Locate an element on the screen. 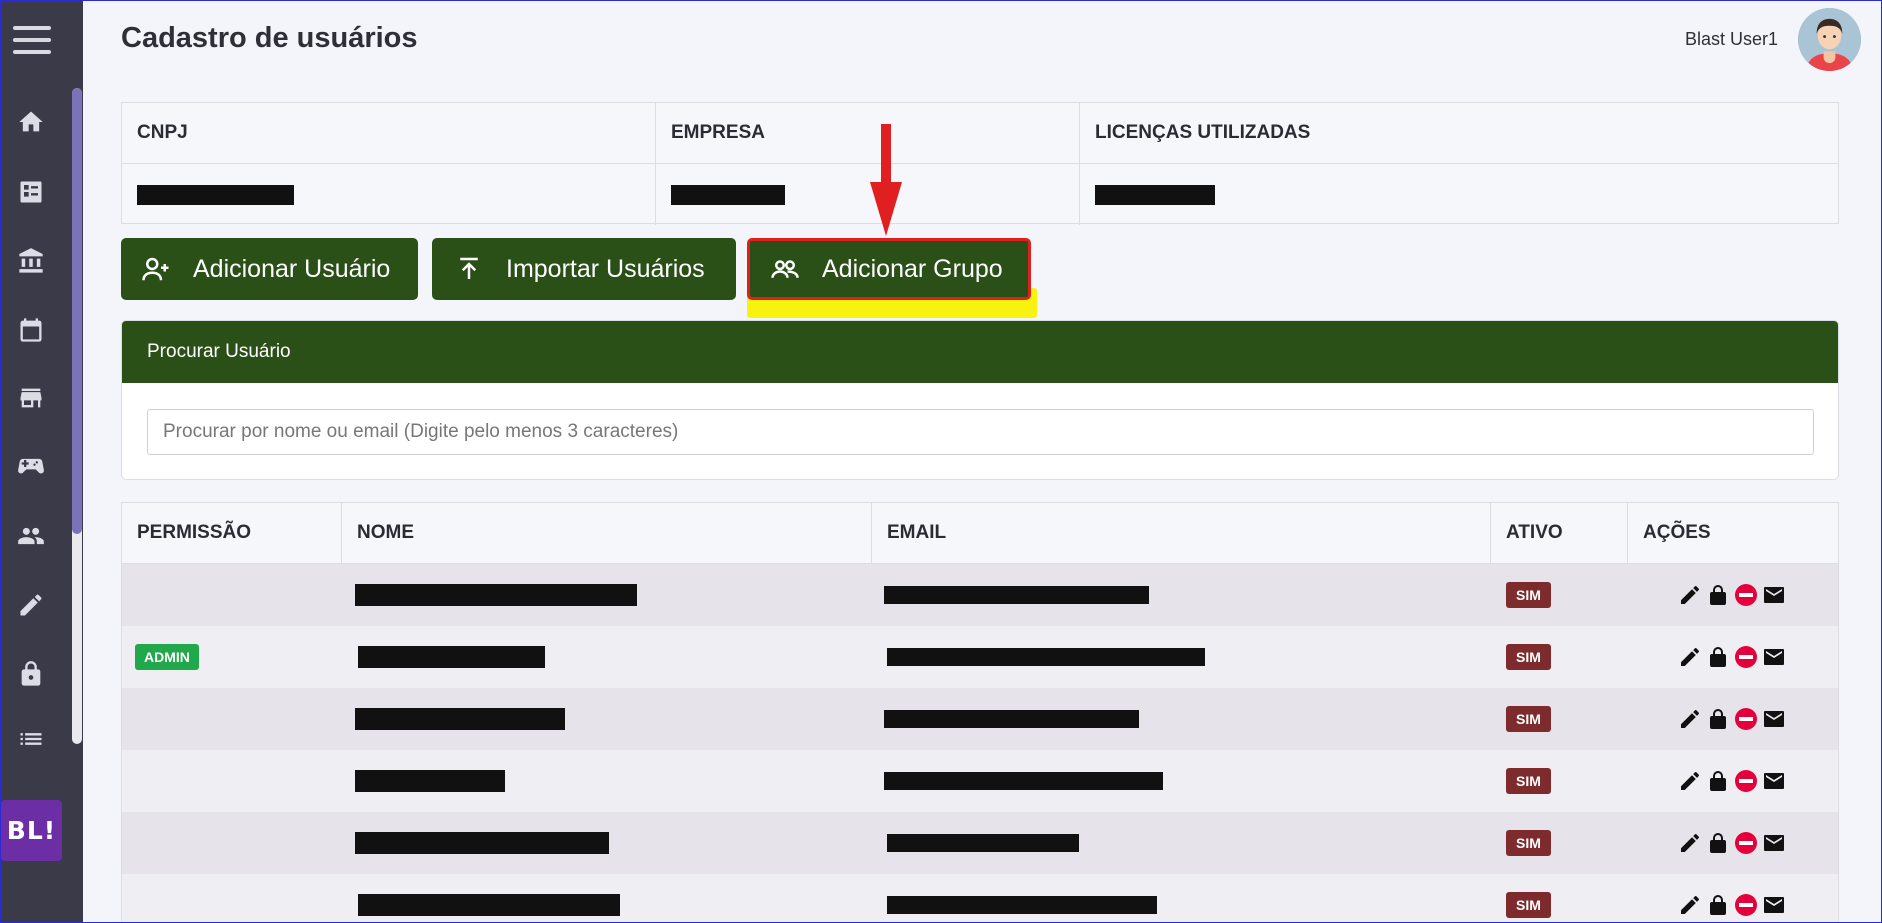 The image size is (1882, 923). company-info-table: CNPJ EMPRESA LICENÇAS UTILIZADAS is located at coordinates (980, 163).